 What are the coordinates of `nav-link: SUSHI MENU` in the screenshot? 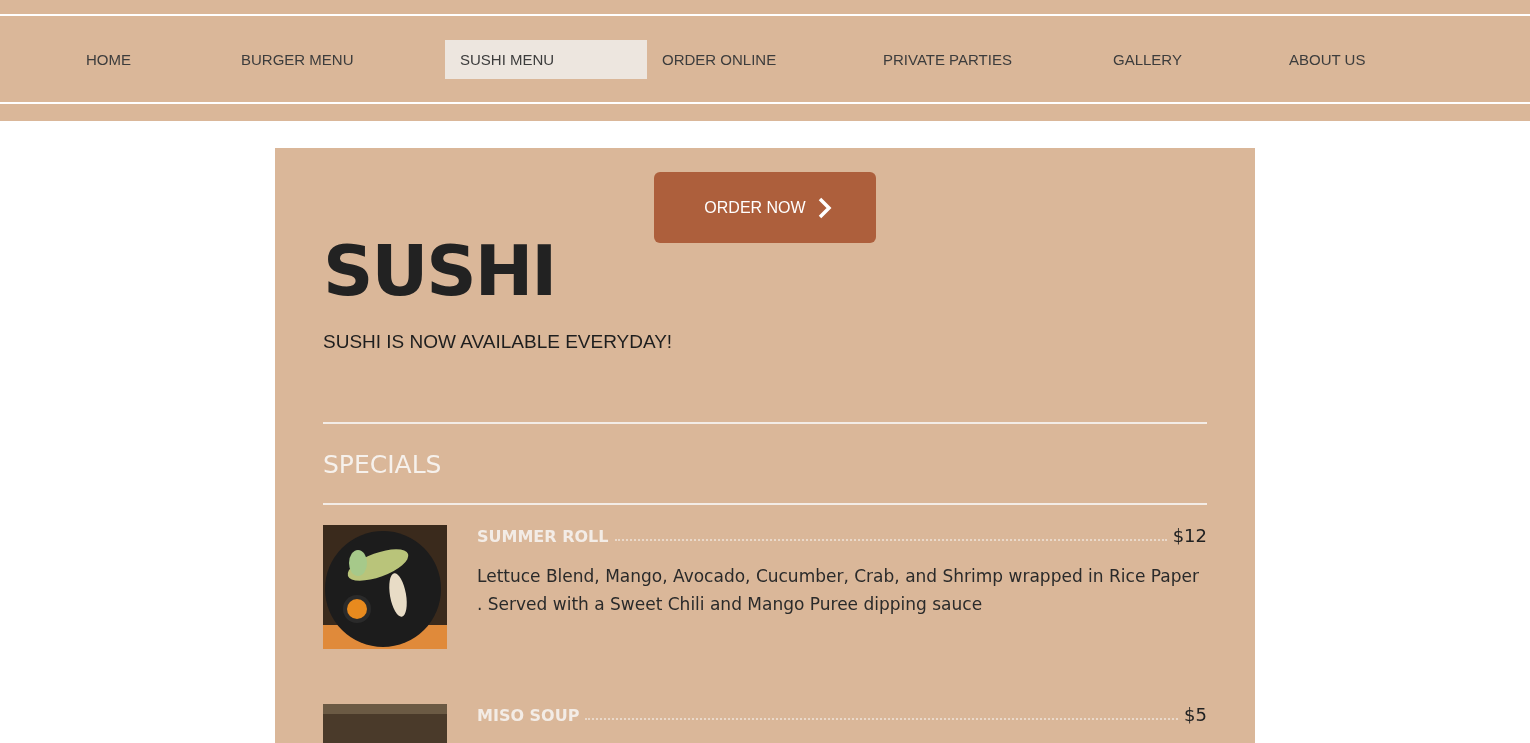 It's located at (546, 59).